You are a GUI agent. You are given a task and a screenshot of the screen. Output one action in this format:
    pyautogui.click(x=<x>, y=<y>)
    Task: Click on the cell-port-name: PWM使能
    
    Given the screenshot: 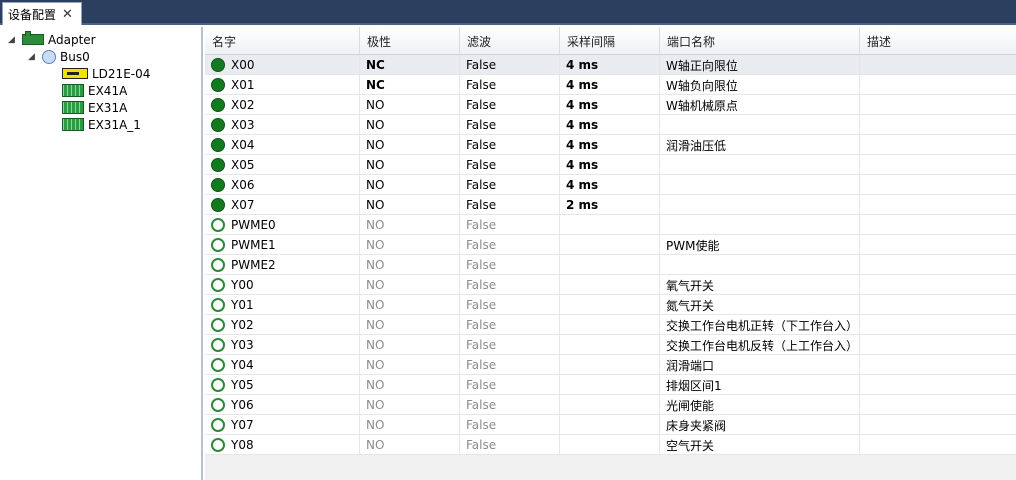 What is the action you would take?
    pyautogui.click(x=760, y=245)
    